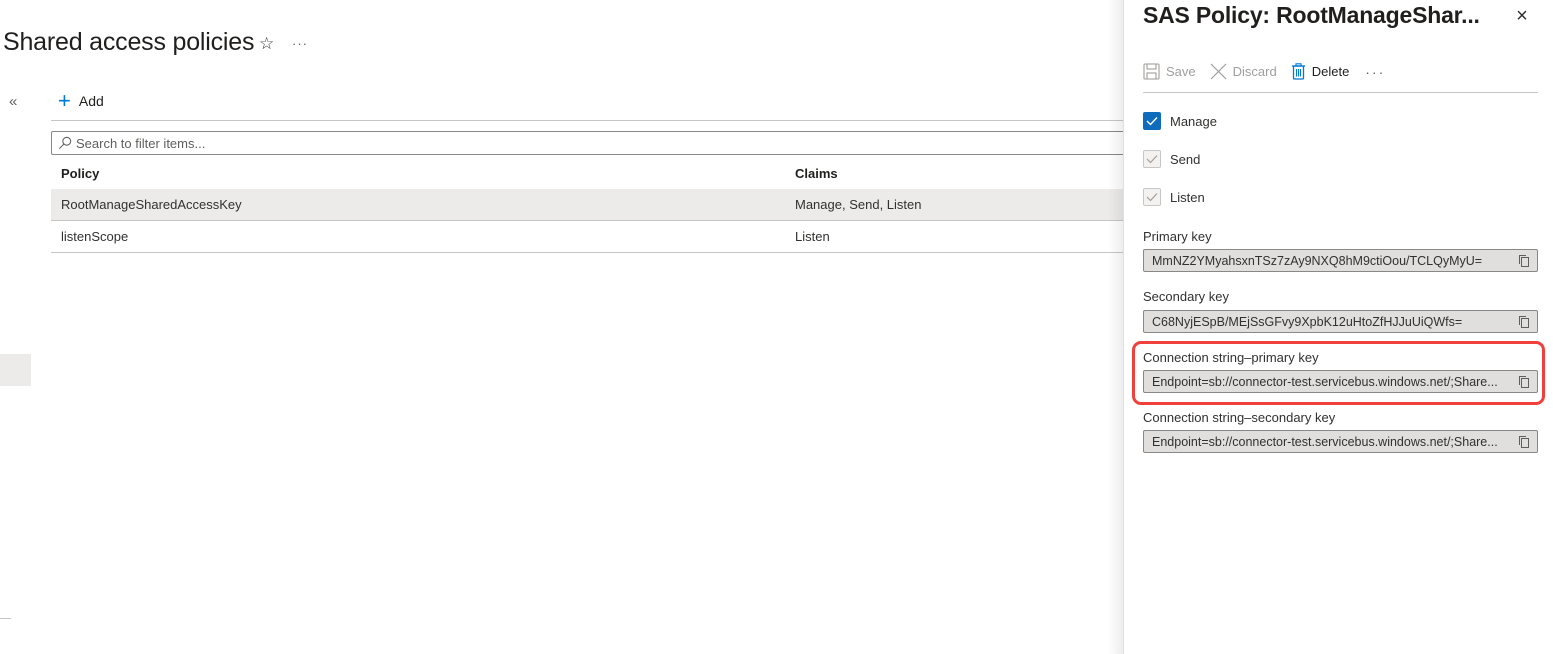  I want to click on page-title: Shared access policies, so click(129, 42).